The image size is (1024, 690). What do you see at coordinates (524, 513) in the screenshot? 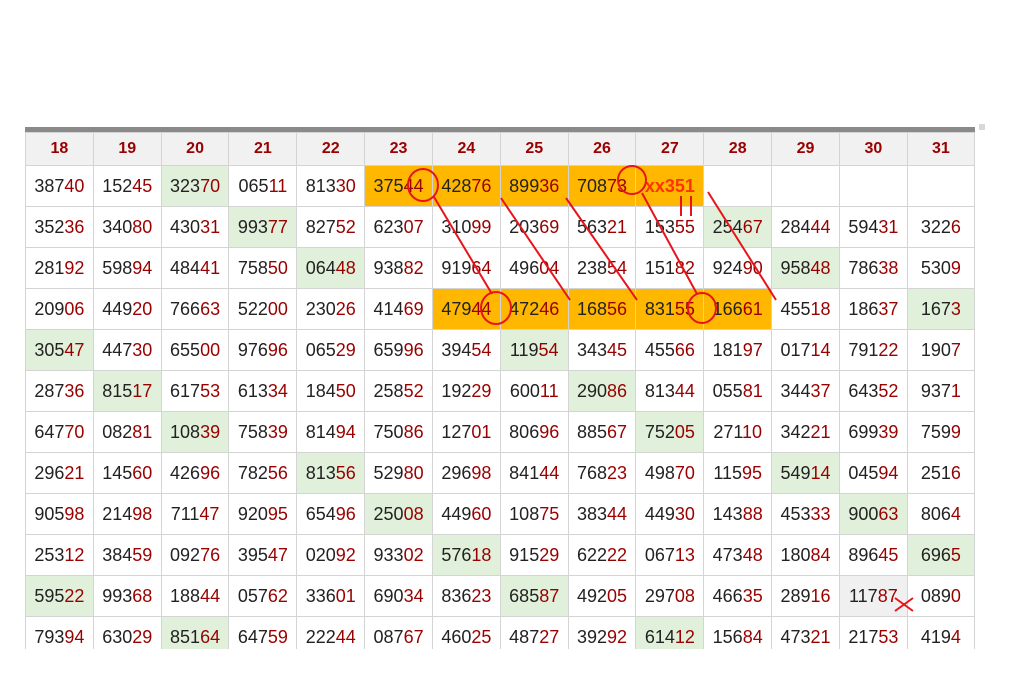
I see `number-lead: 108` at bounding box center [524, 513].